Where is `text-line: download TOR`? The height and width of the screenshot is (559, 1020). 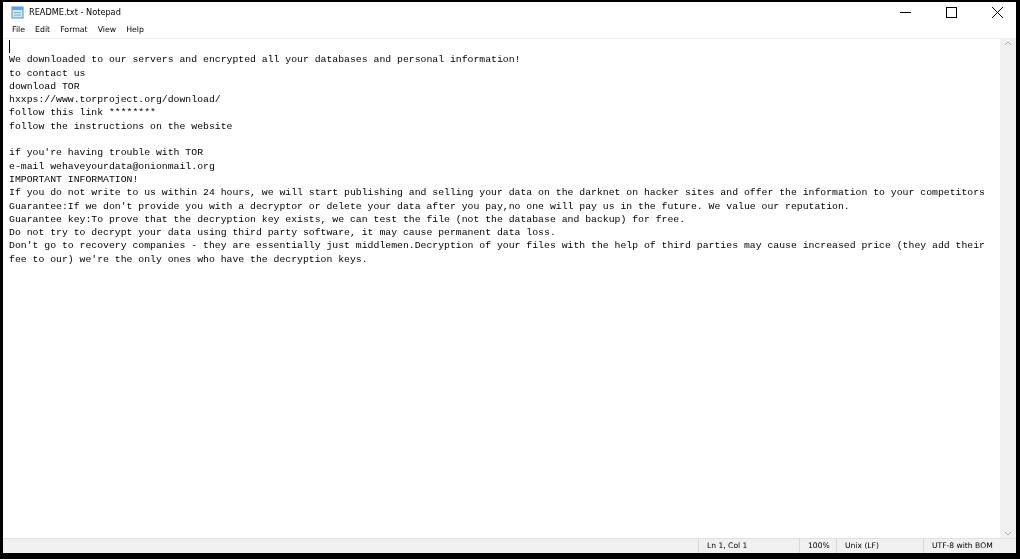 text-line: download TOR is located at coordinates (44, 86).